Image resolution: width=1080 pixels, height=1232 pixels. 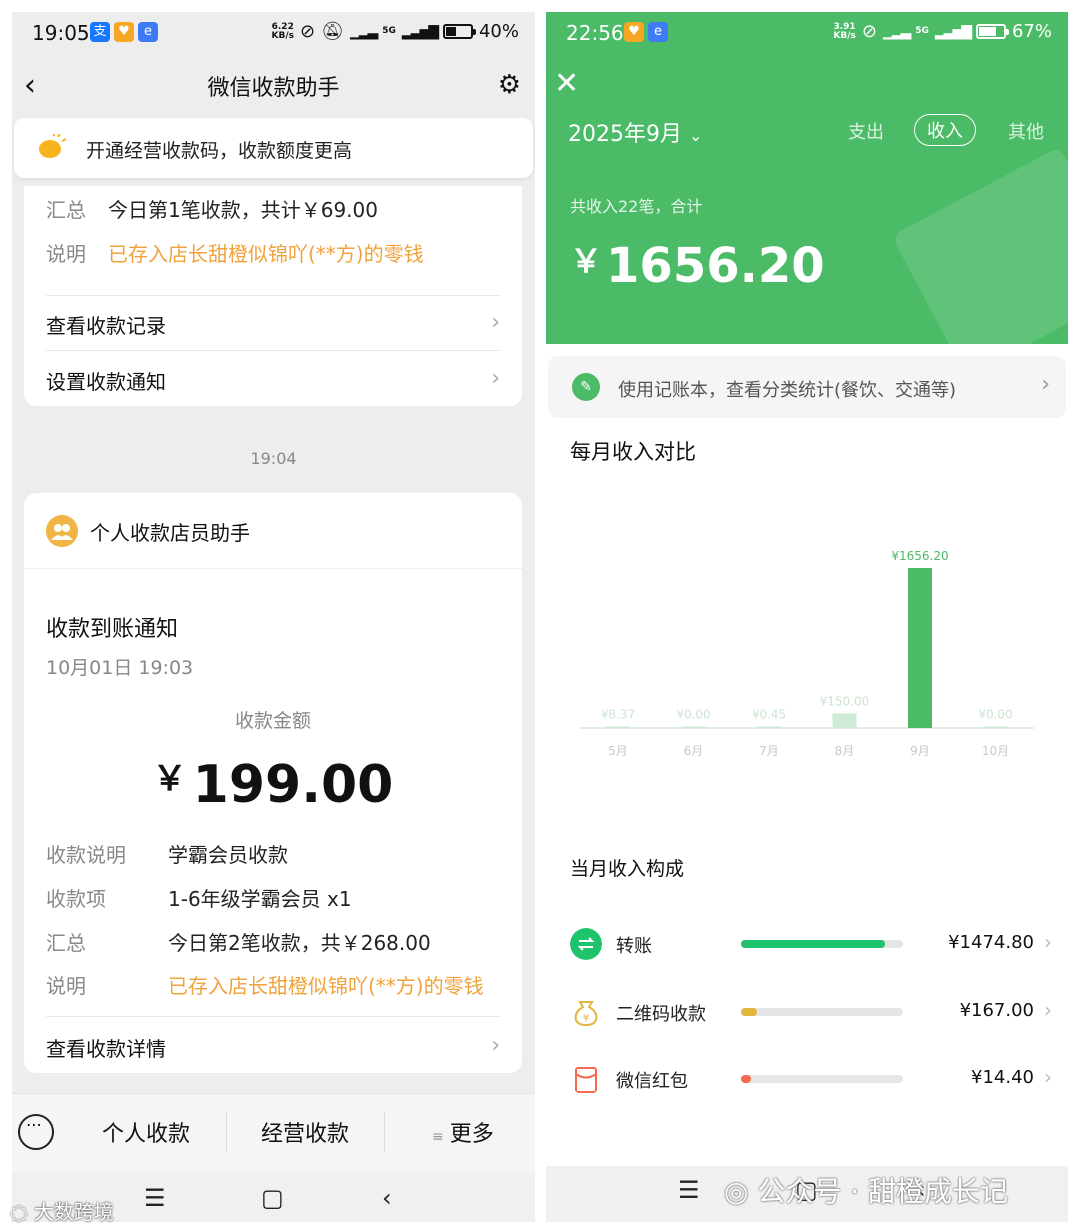 What do you see at coordinates (807, 32) in the screenshot?
I see `status-bar: 22:56 ♥ e 3.91 KB/s ⊘ ▁▂▃ 5G ▂▃▅▇ 67%` at bounding box center [807, 32].